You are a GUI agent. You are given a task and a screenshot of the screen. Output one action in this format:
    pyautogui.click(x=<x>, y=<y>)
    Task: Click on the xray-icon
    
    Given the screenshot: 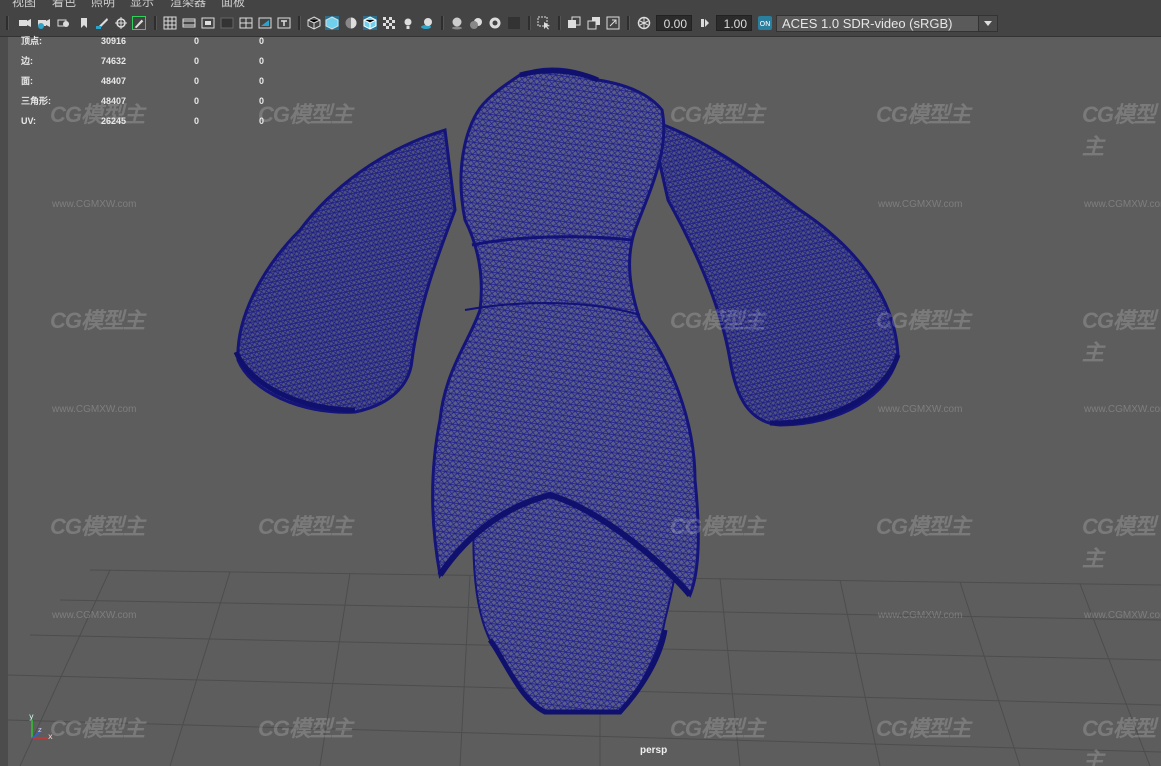 What is the action you would take?
    pyautogui.click(x=574, y=23)
    